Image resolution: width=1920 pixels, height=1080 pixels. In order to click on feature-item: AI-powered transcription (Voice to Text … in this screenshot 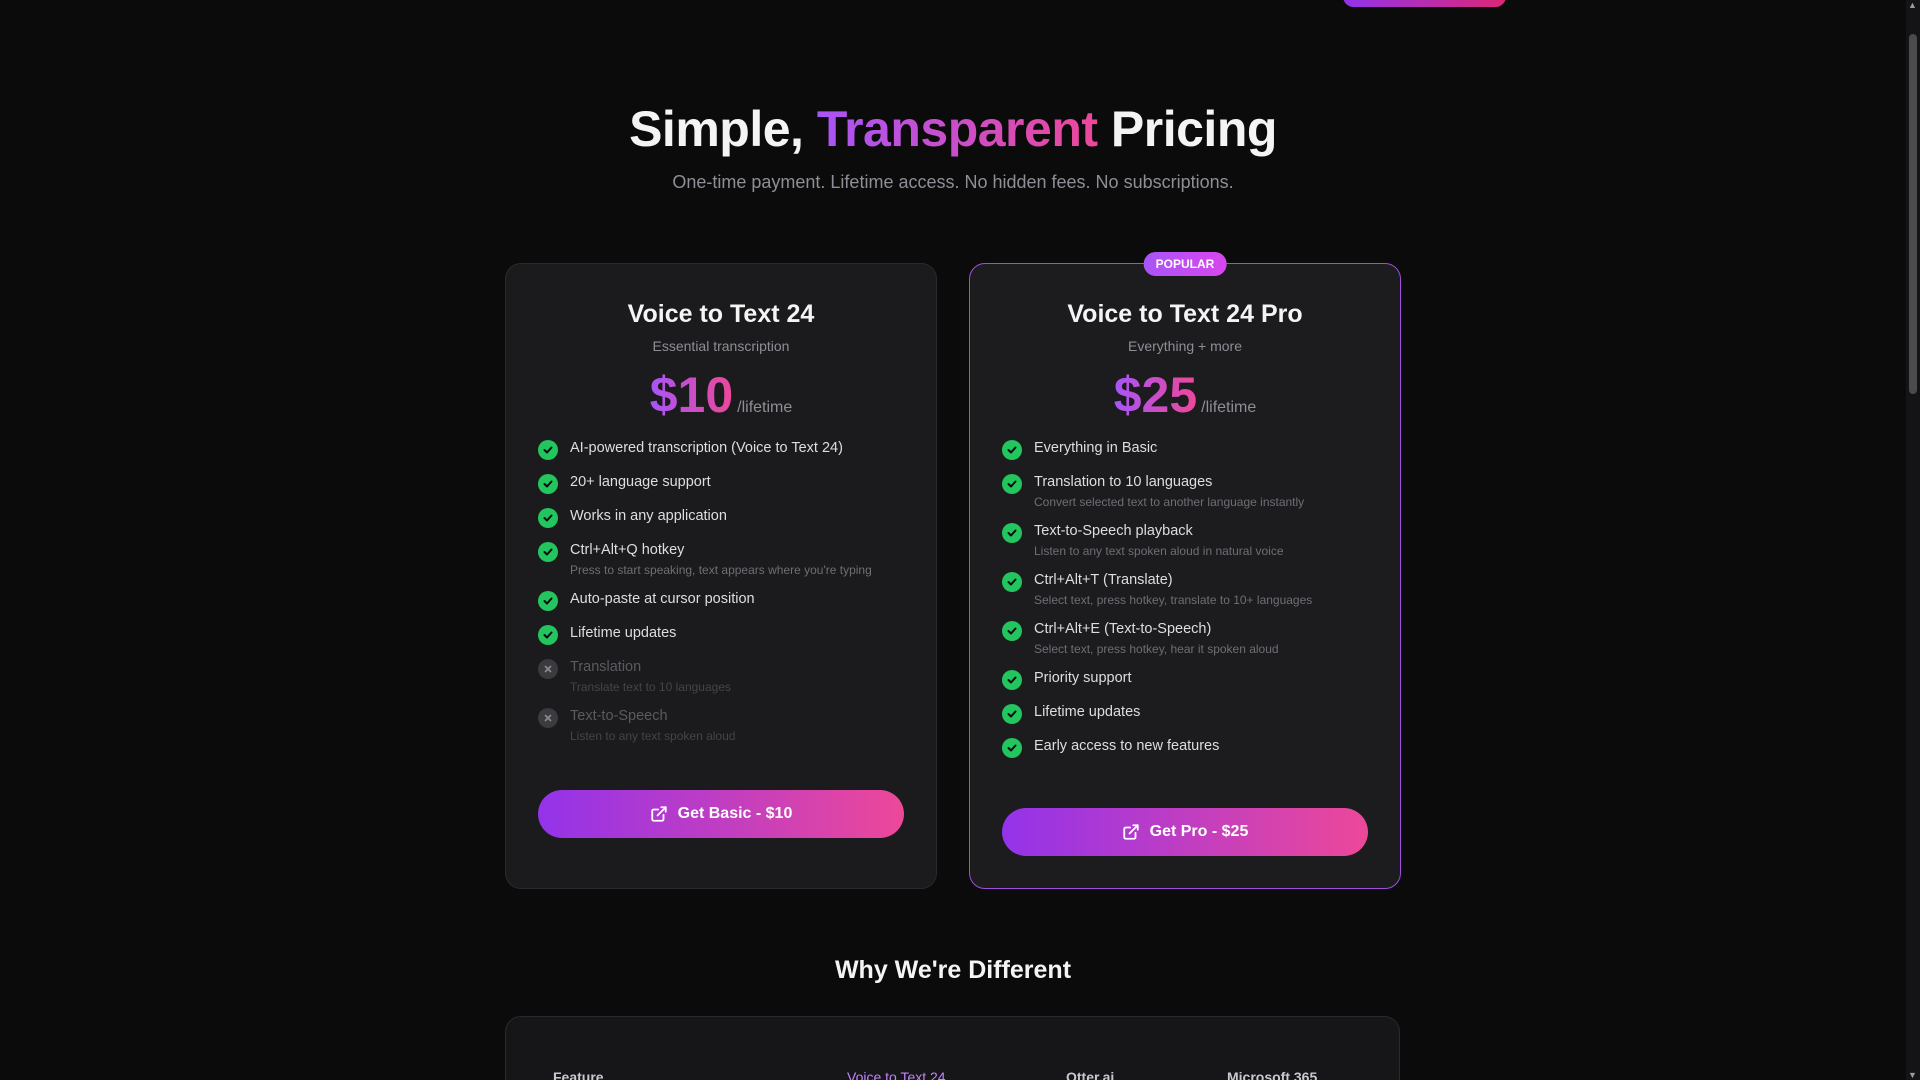, I will do `click(721, 449)`.